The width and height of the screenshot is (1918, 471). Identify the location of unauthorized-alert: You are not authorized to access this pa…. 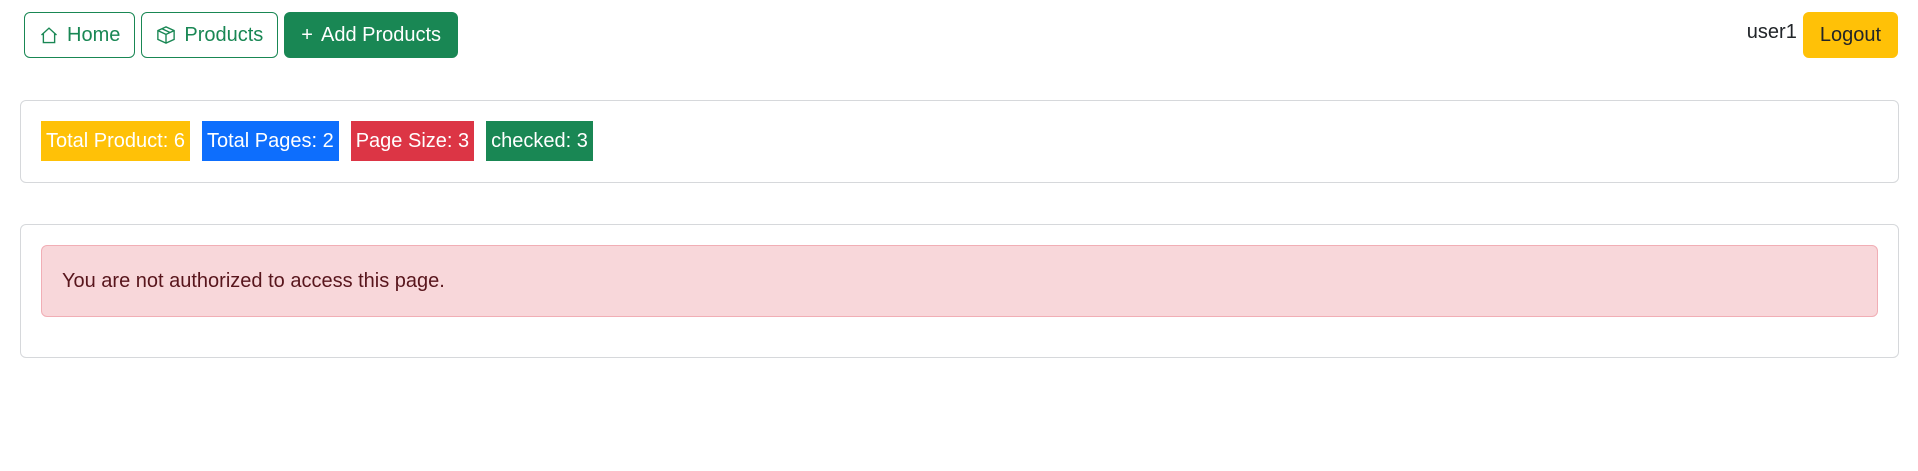
(959, 281).